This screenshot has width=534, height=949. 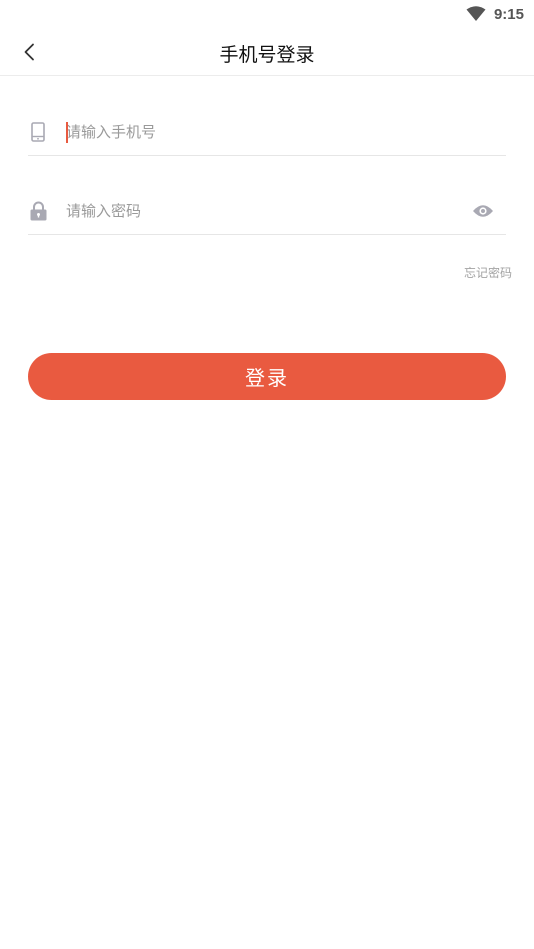 I want to click on nav-bar: 手机号登录, so click(x=267, y=52).